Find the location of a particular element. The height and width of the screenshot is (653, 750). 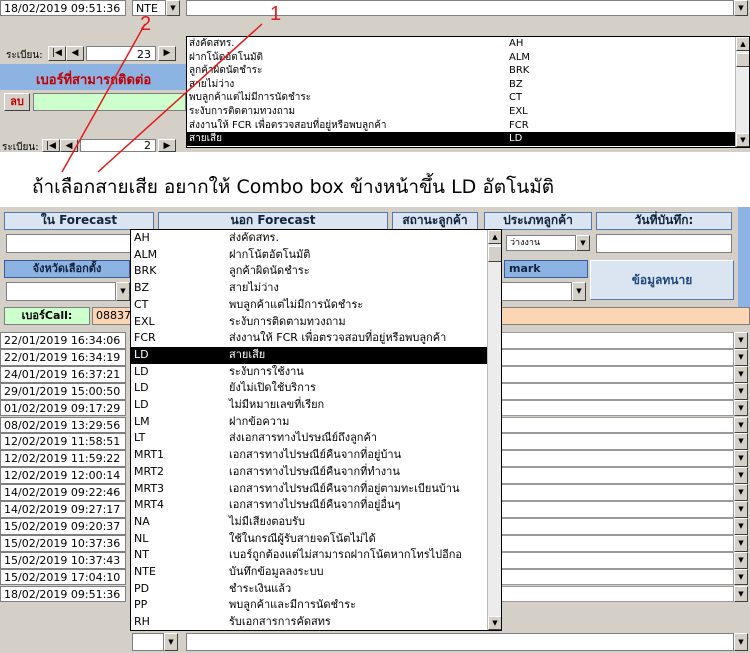

timestamp-cell: 15/02/2019 10:37:36 is located at coordinates (63, 543).